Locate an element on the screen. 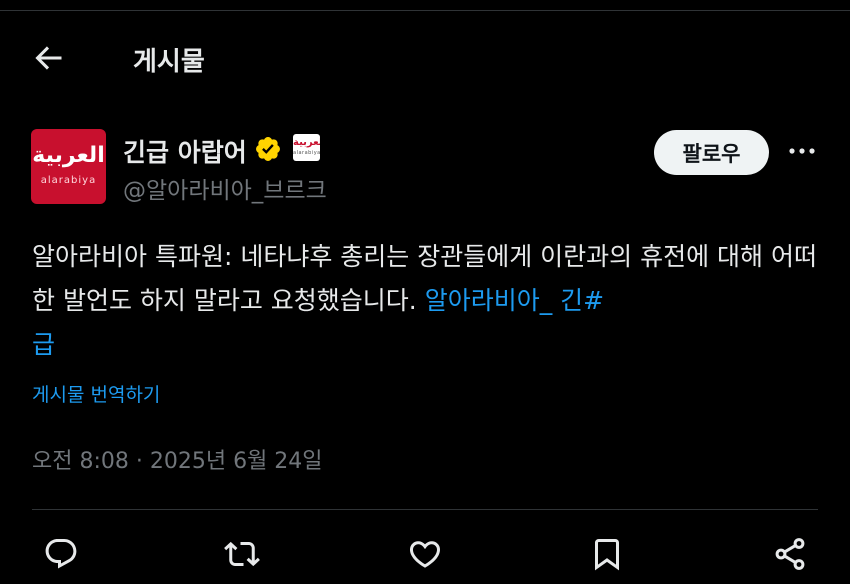  retweet-button is located at coordinates (242, 554).